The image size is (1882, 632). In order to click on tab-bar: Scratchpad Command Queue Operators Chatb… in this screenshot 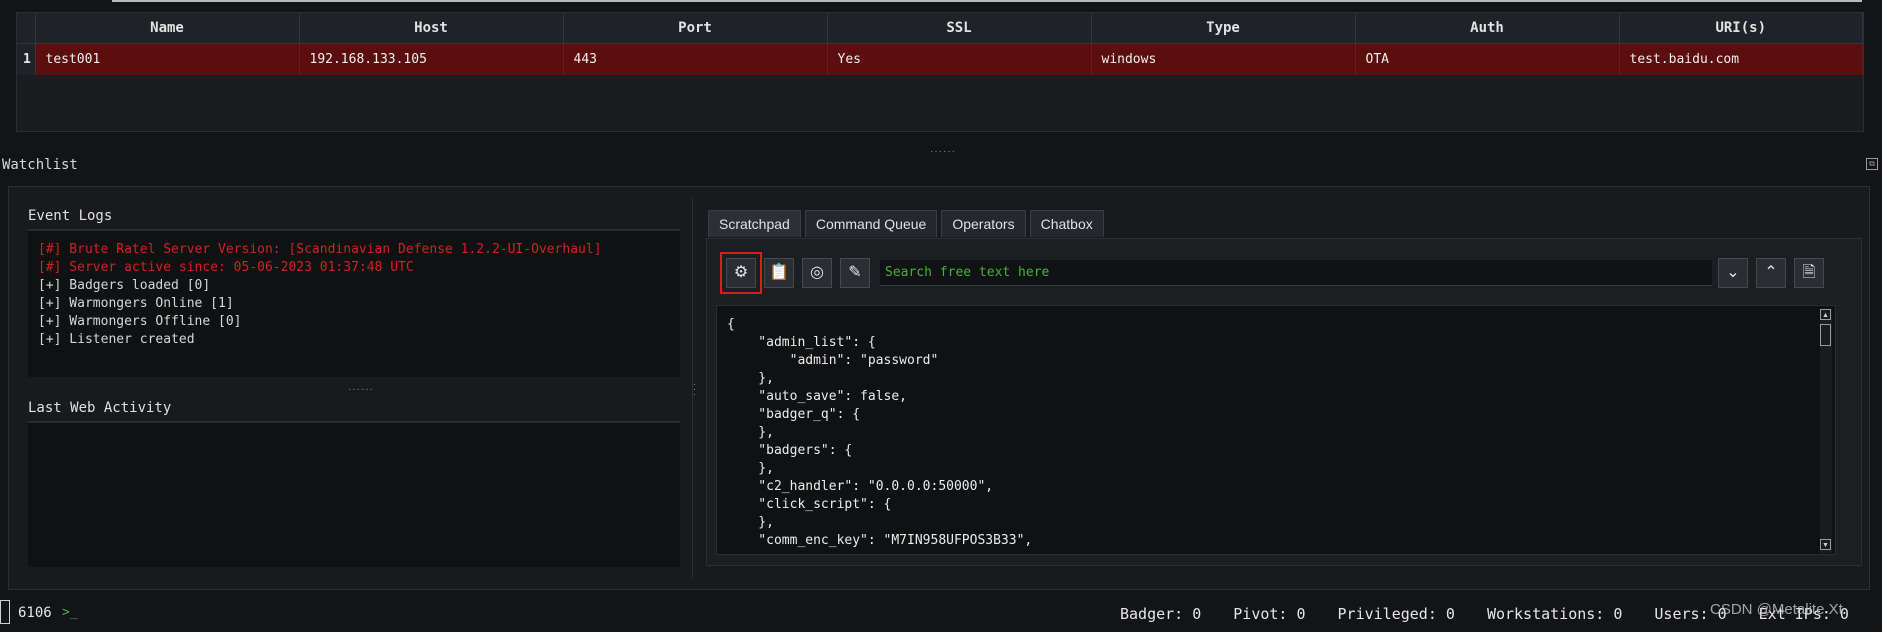, I will do `click(906, 224)`.